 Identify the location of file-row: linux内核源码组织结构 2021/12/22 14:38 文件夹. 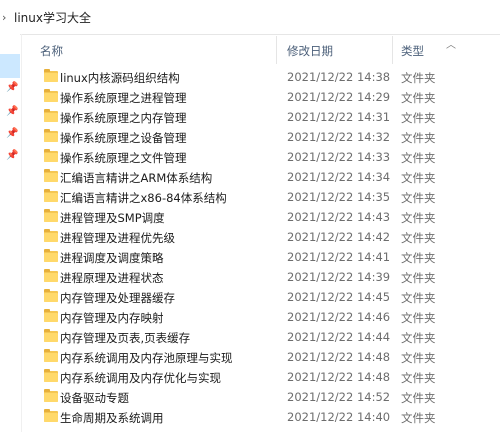
(261, 77).